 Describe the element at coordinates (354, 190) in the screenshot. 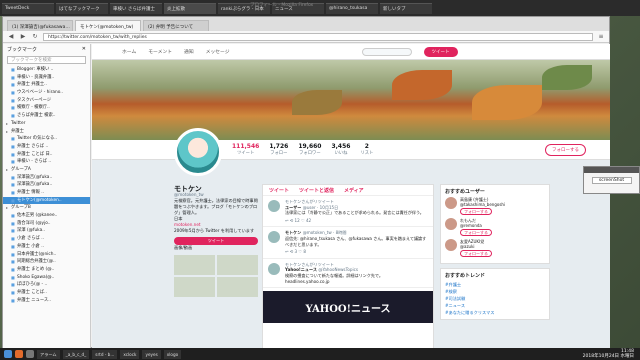

I see `tab-media: メディア` at that location.